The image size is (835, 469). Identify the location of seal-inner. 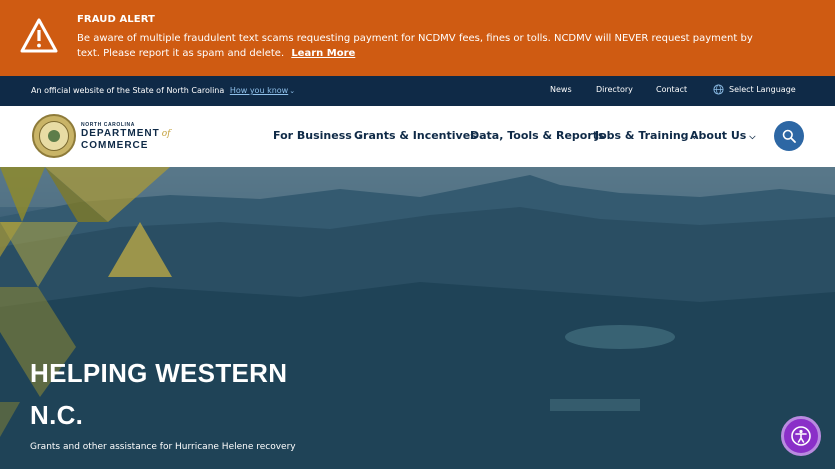
(54, 136).